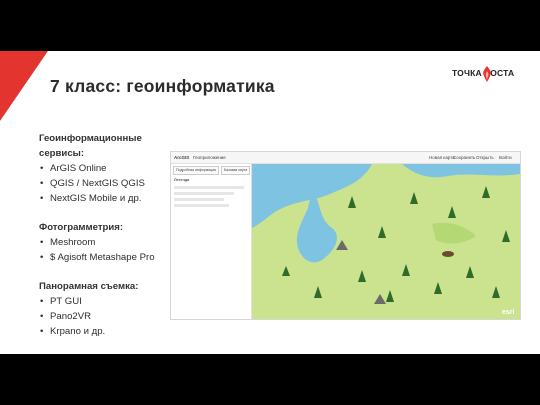  What do you see at coordinates (109, 331) in the screenshot?
I see `list-item: Krpano и др.` at bounding box center [109, 331].